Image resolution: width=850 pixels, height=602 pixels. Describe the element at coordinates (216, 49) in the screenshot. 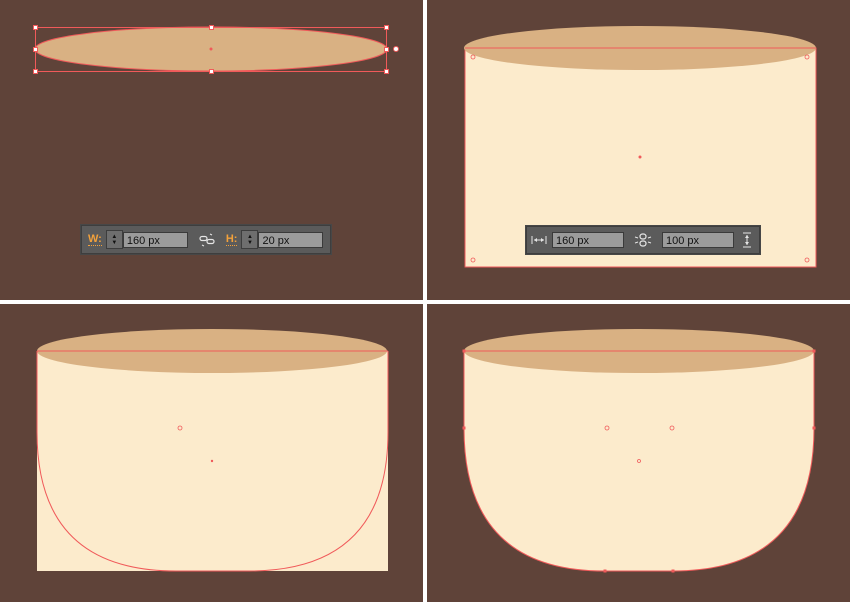

I see `canvas-ellipse` at that location.